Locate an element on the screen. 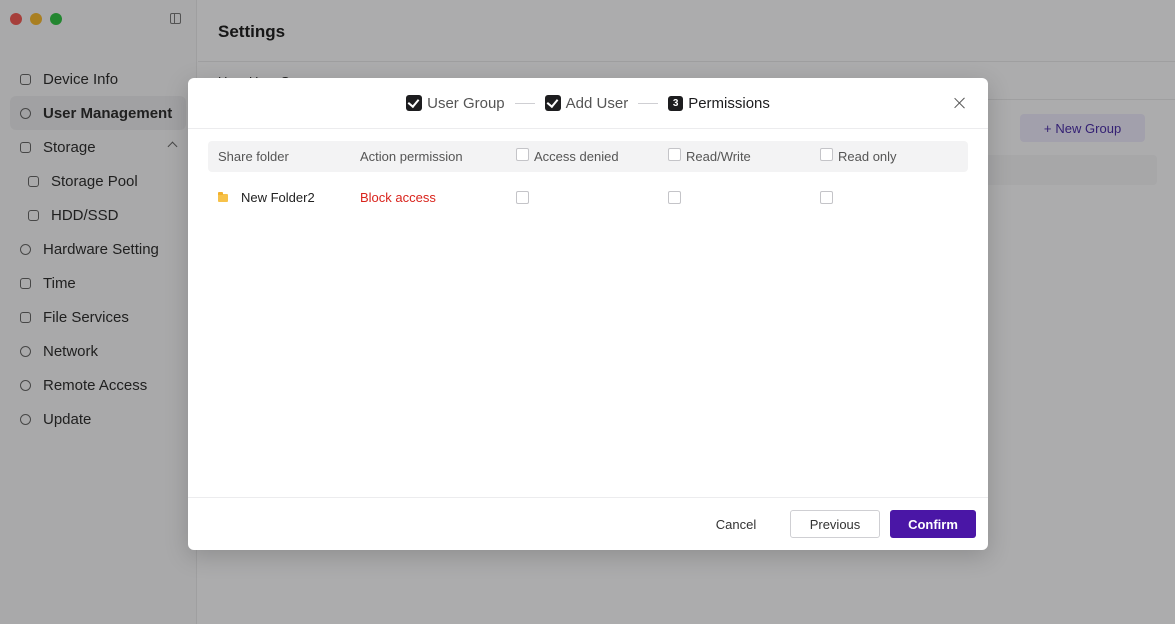  read-only-checkbox is located at coordinates (826, 197).